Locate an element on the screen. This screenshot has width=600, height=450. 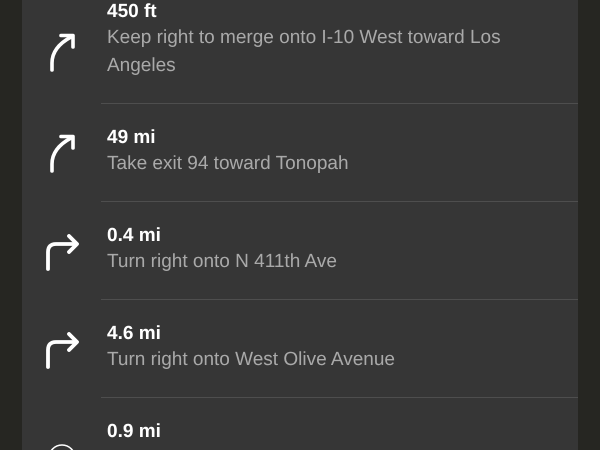
instruction-text: Take exit 94 toward Tonopah is located at coordinates (228, 164).